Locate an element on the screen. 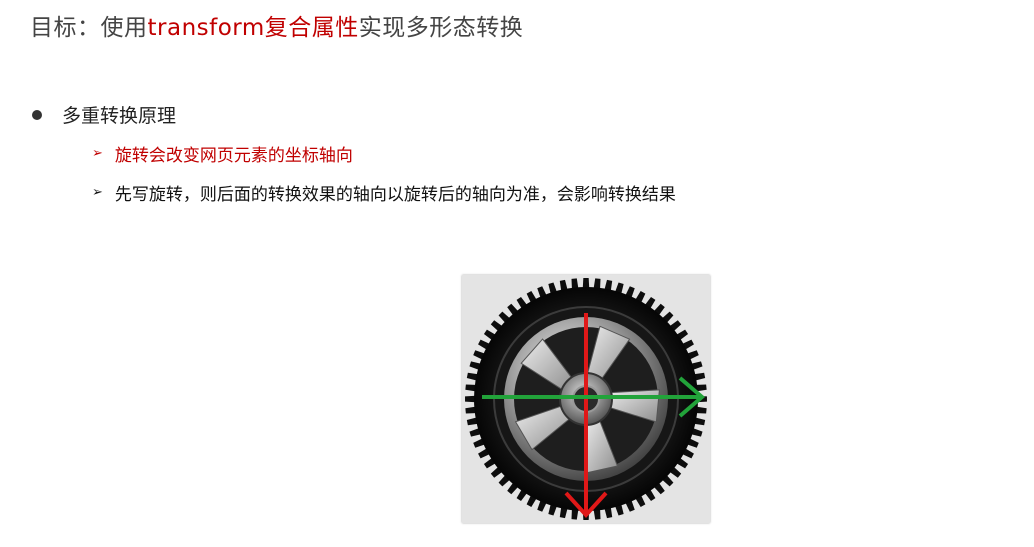 The height and width of the screenshot is (547, 1034). sub-point-1: ➢ 旋转会改变网页元素的坐标轴向 is located at coordinates (222, 153).